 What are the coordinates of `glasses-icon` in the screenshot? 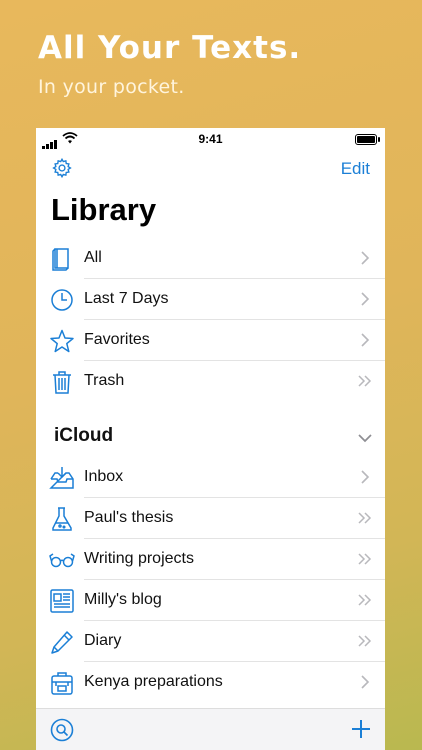 It's located at (62, 560).